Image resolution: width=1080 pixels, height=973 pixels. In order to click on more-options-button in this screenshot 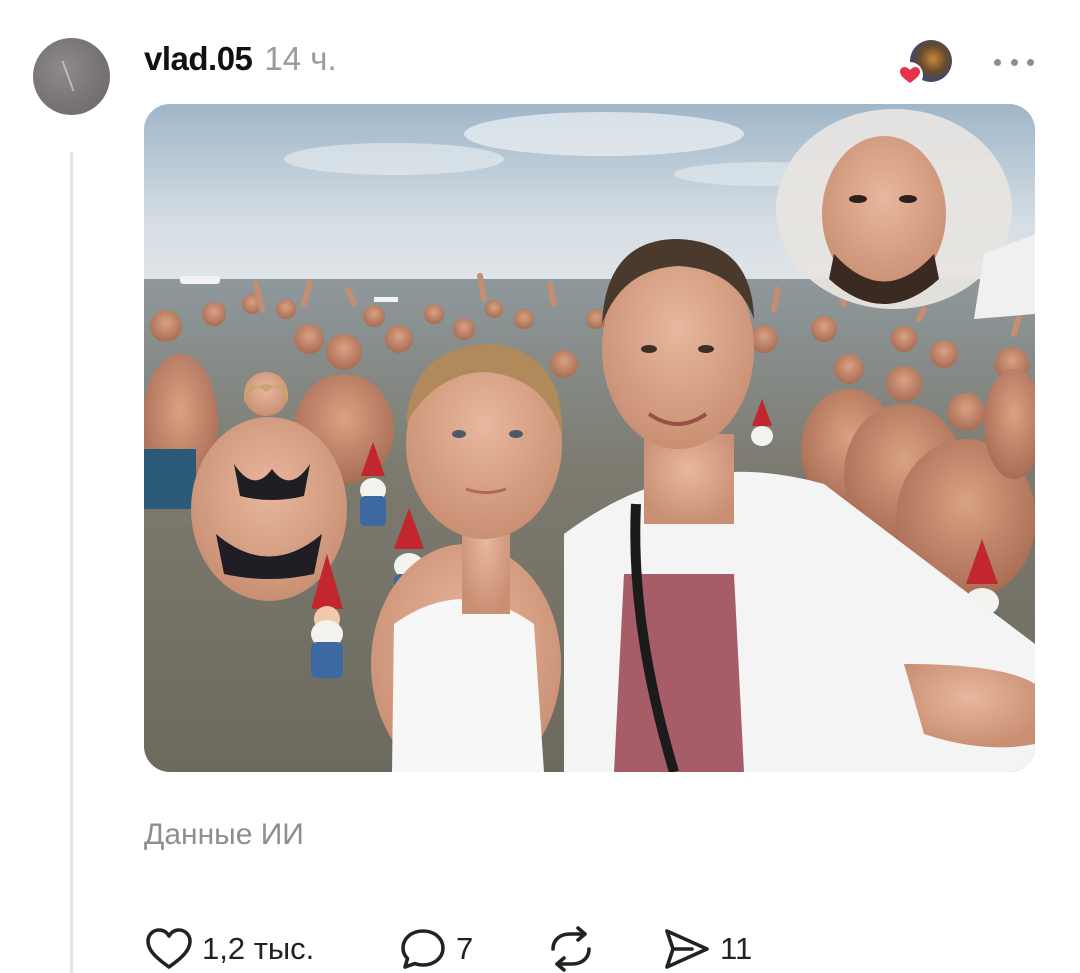, I will do `click(1014, 62)`.